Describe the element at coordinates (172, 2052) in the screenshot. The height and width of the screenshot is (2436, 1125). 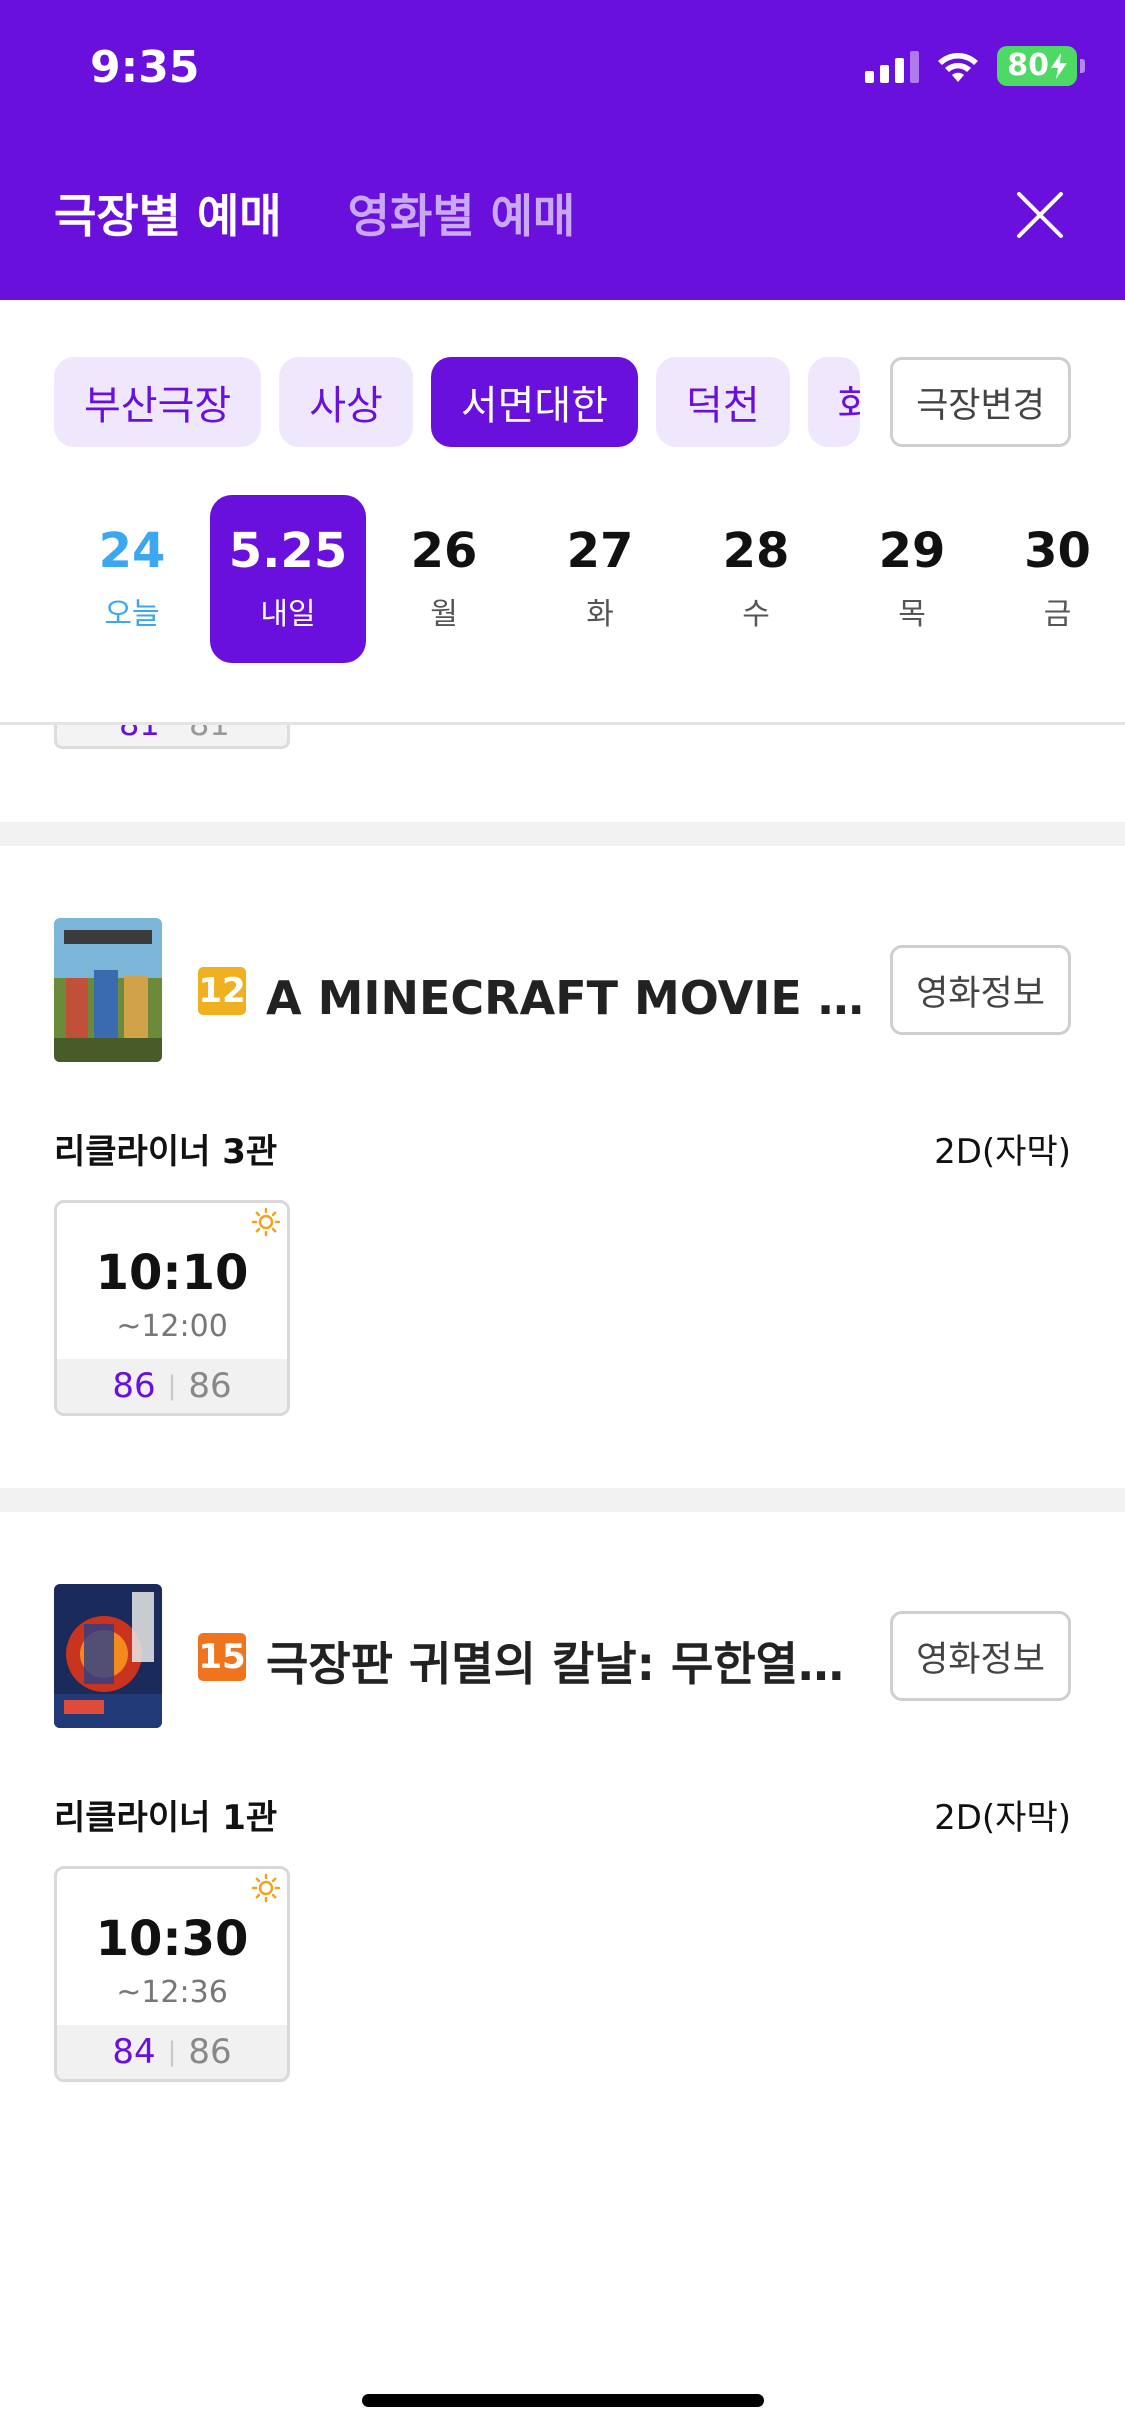
I see `seat-count: 84 | 86` at that location.